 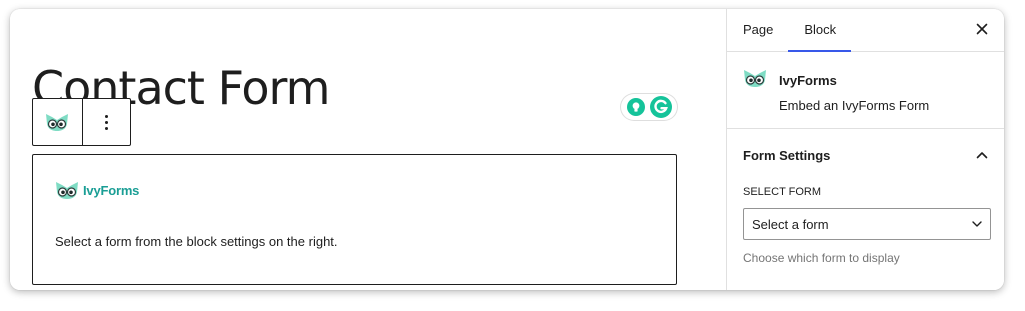 I want to click on sidebar-tabs: Page Block, so click(x=865, y=30).